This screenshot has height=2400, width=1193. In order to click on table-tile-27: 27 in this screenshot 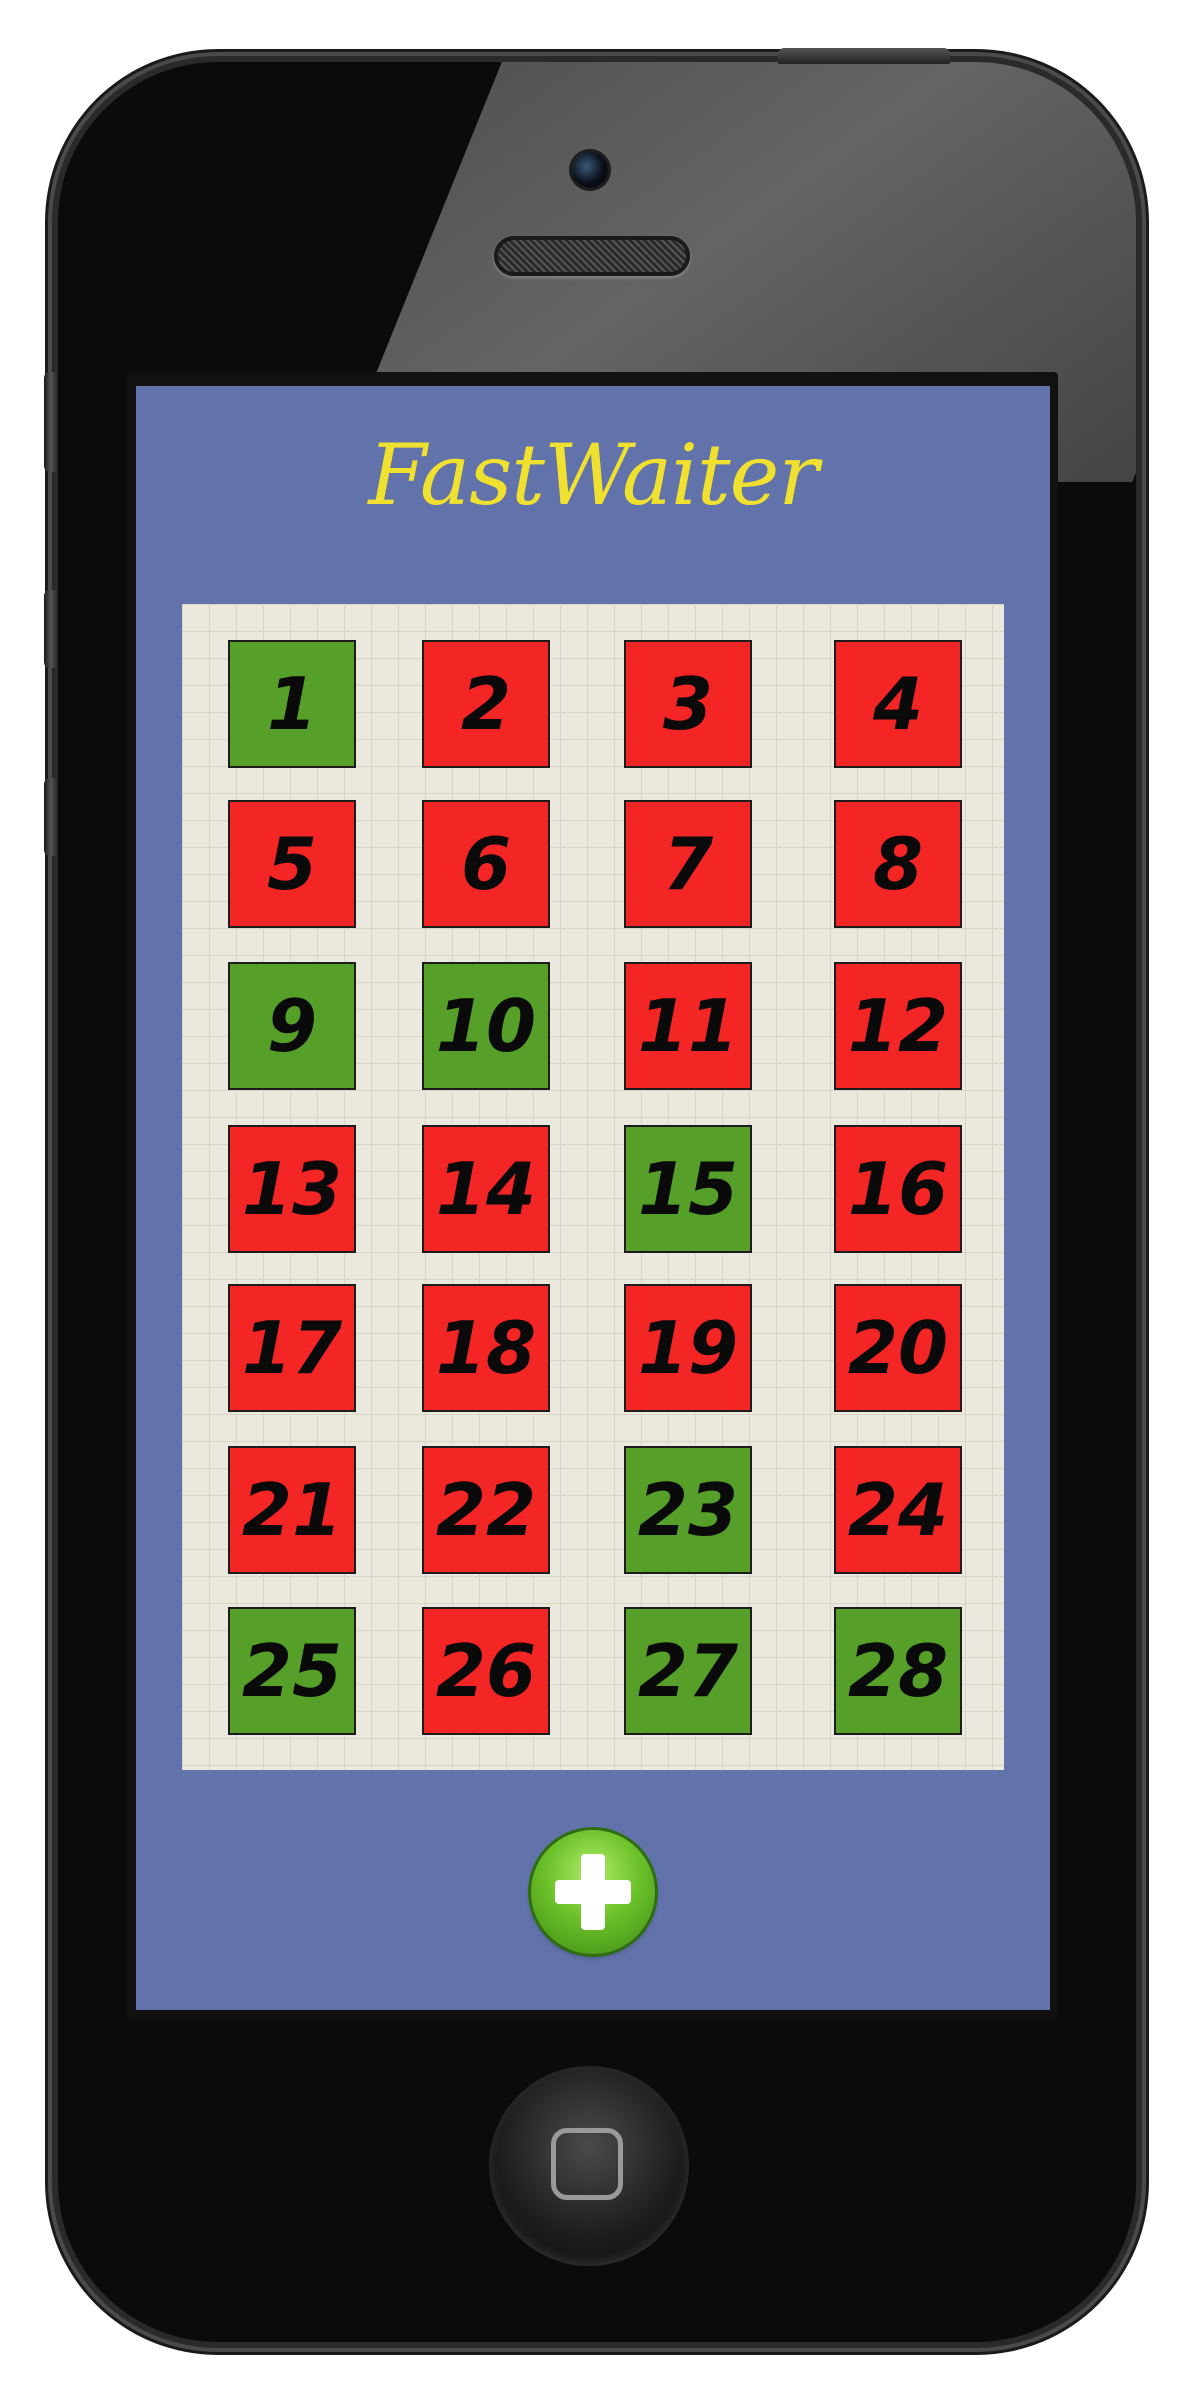, I will do `click(688, 1671)`.